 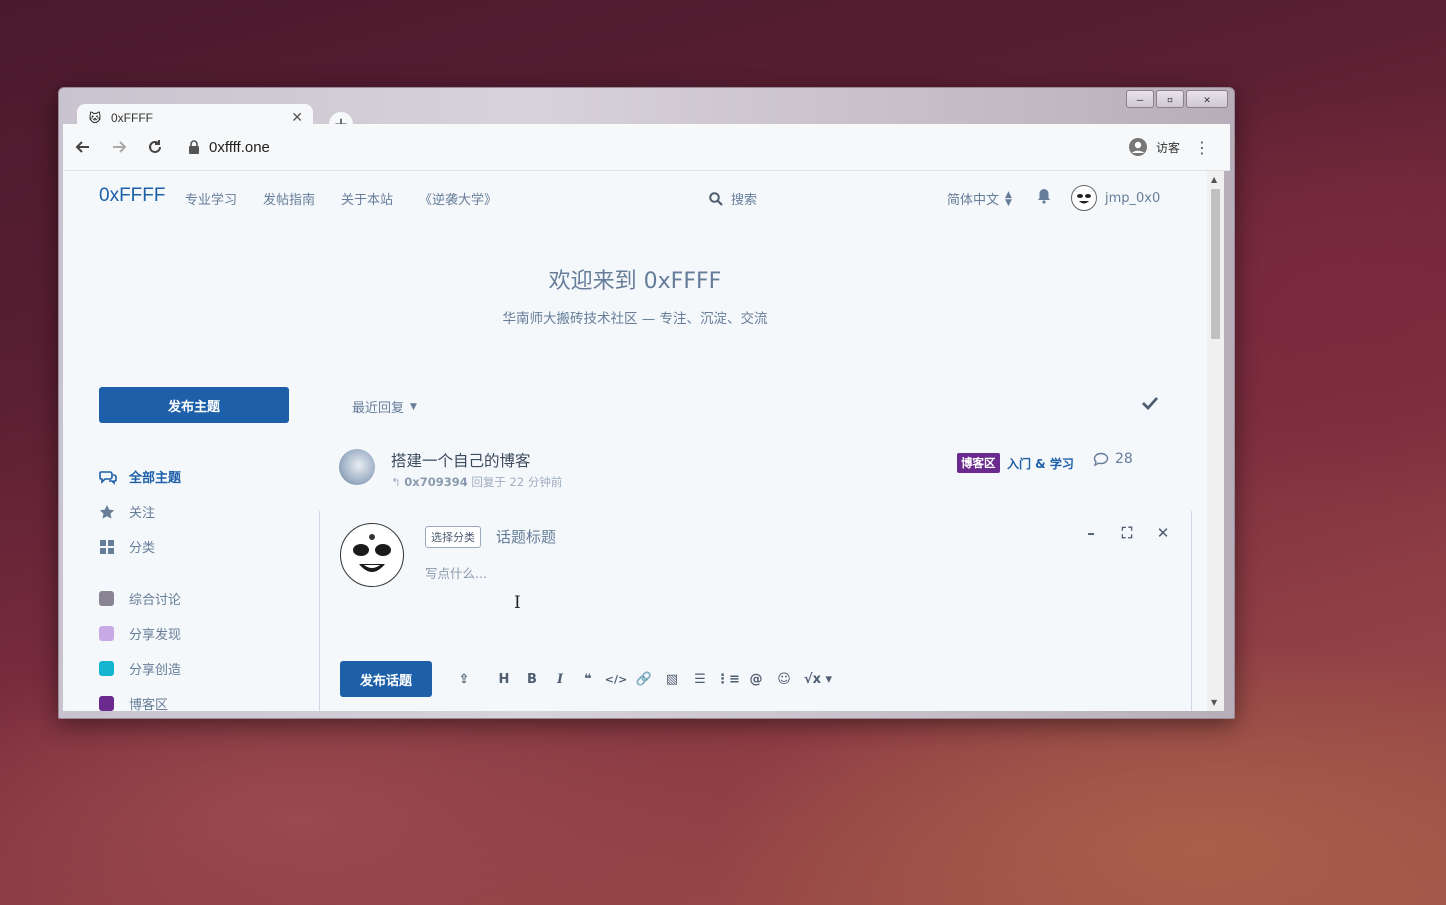 What do you see at coordinates (194, 598) in the screenshot?
I see `sidebar-tag-general: 综合讨论` at bounding box center [194, 598].